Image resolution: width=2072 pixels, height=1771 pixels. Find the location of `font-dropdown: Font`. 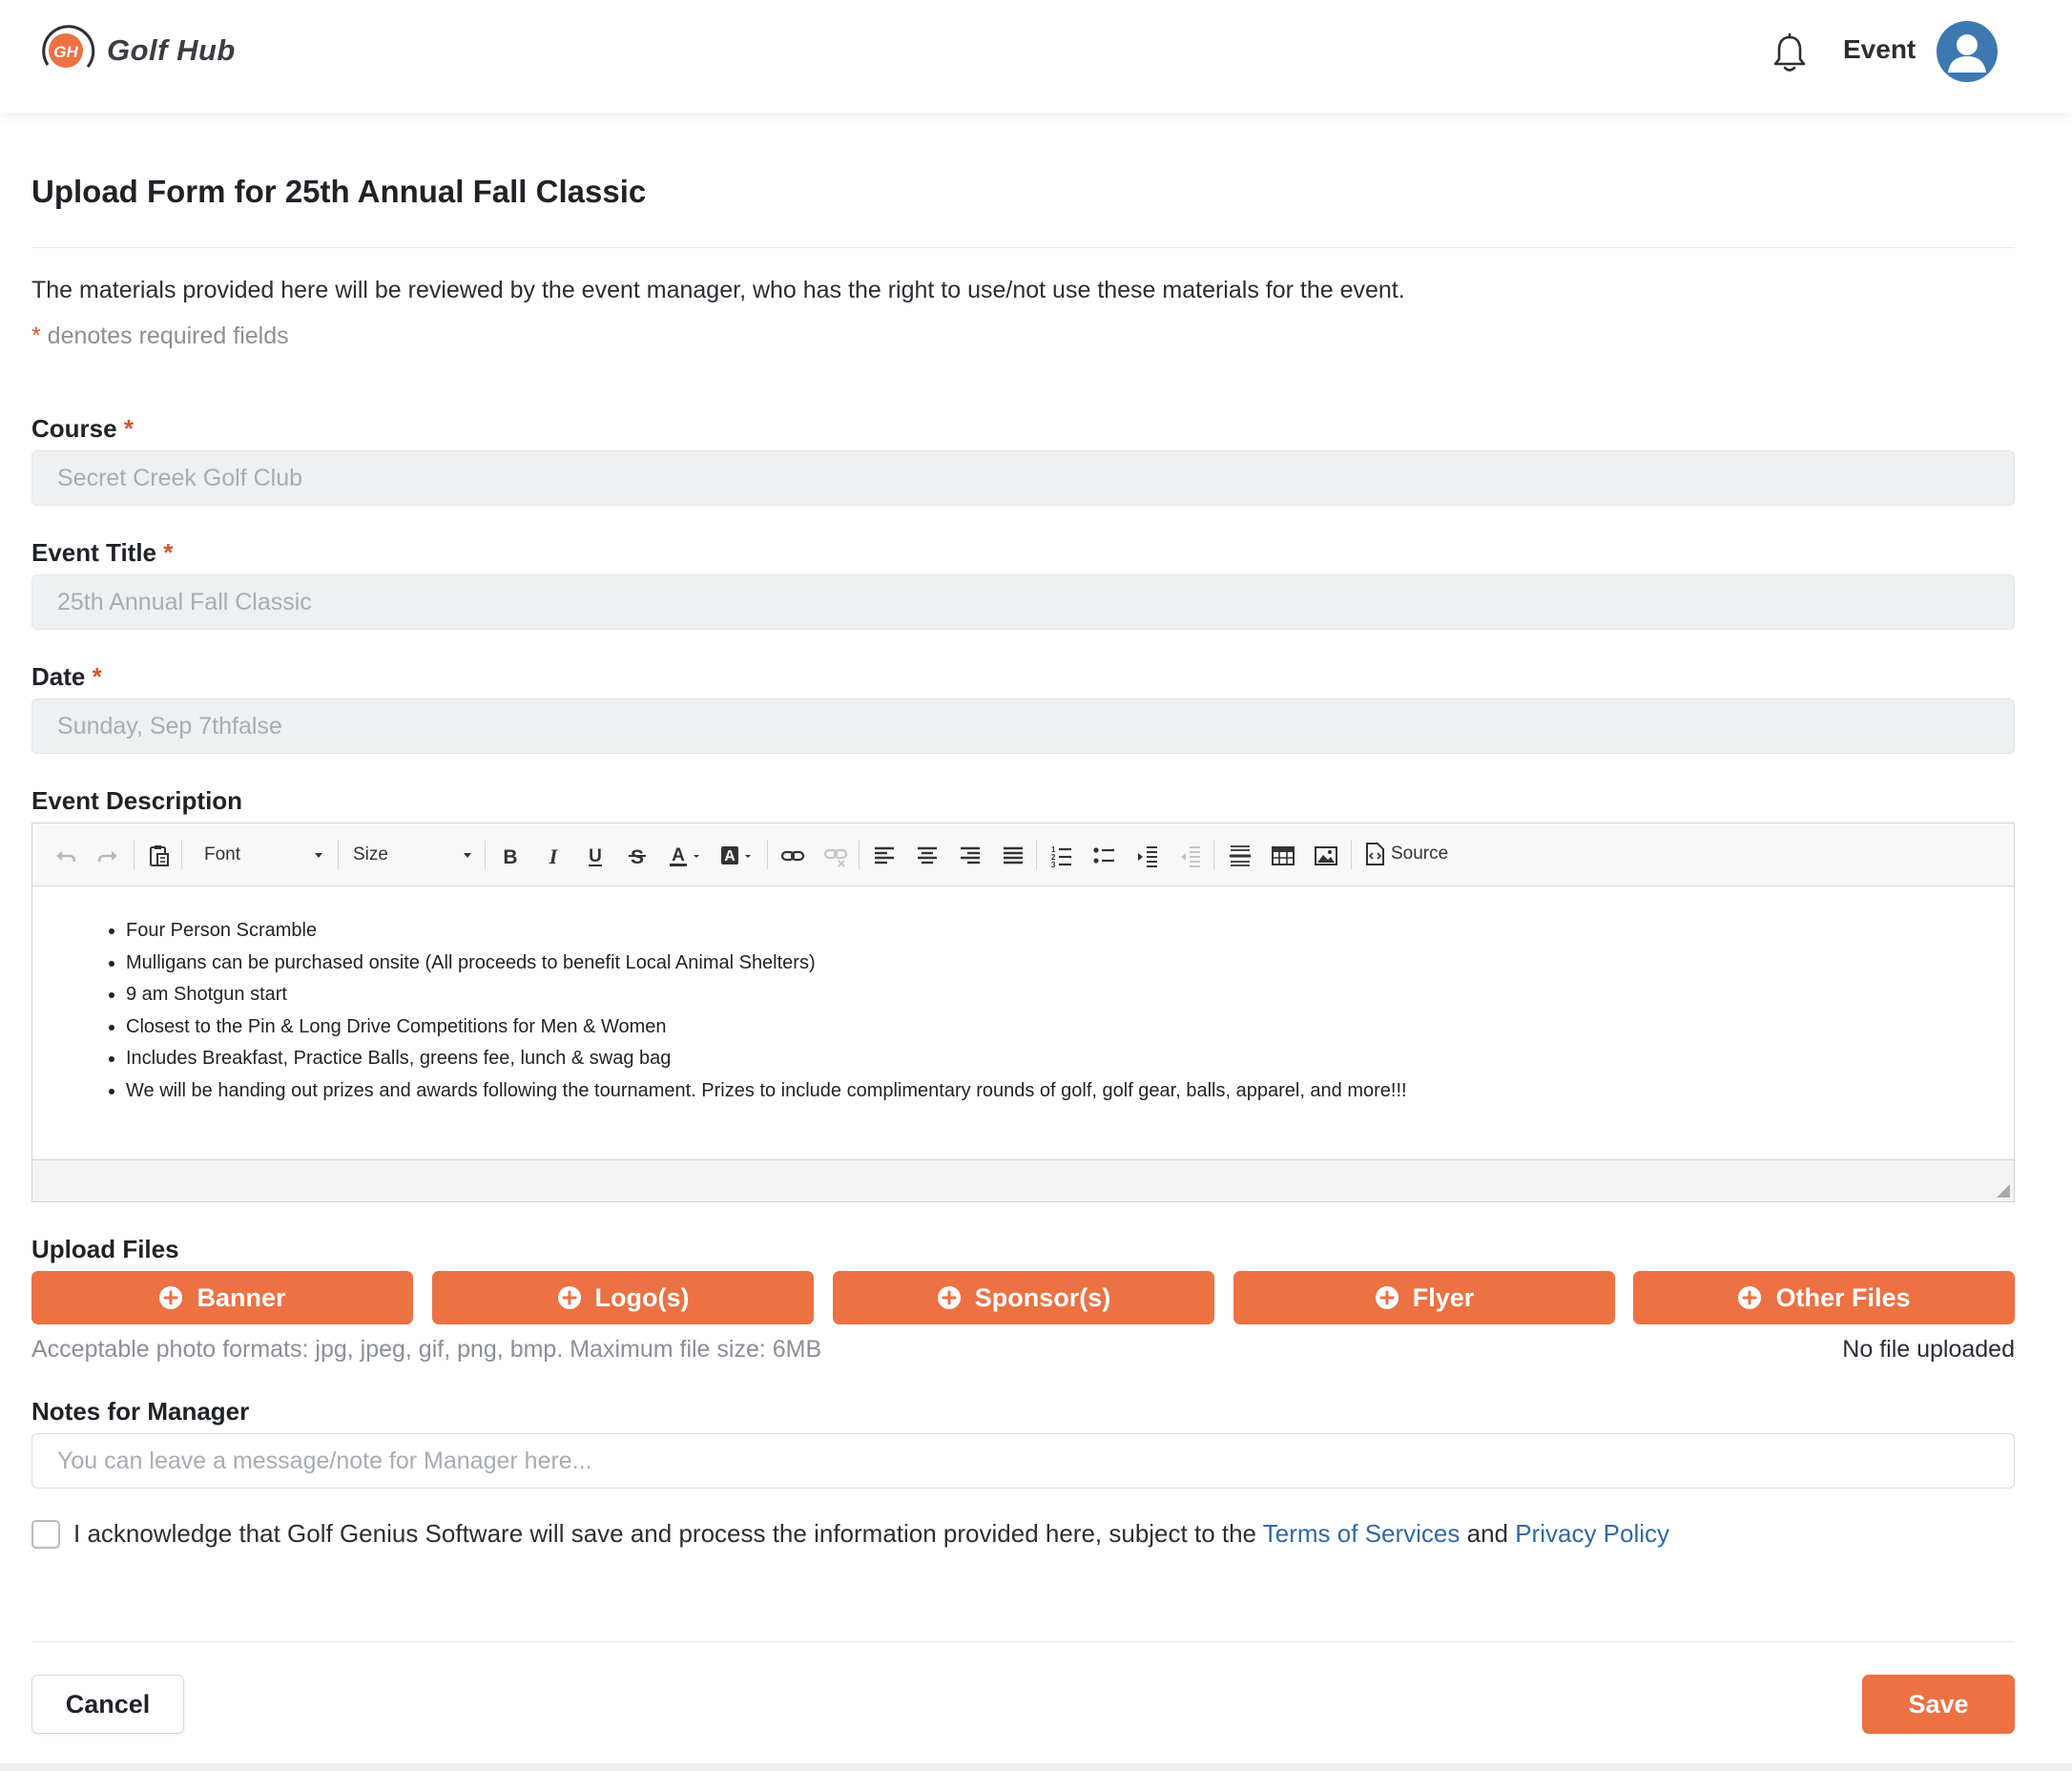

font-dropdown: Font is located at coordinates (263, 855).